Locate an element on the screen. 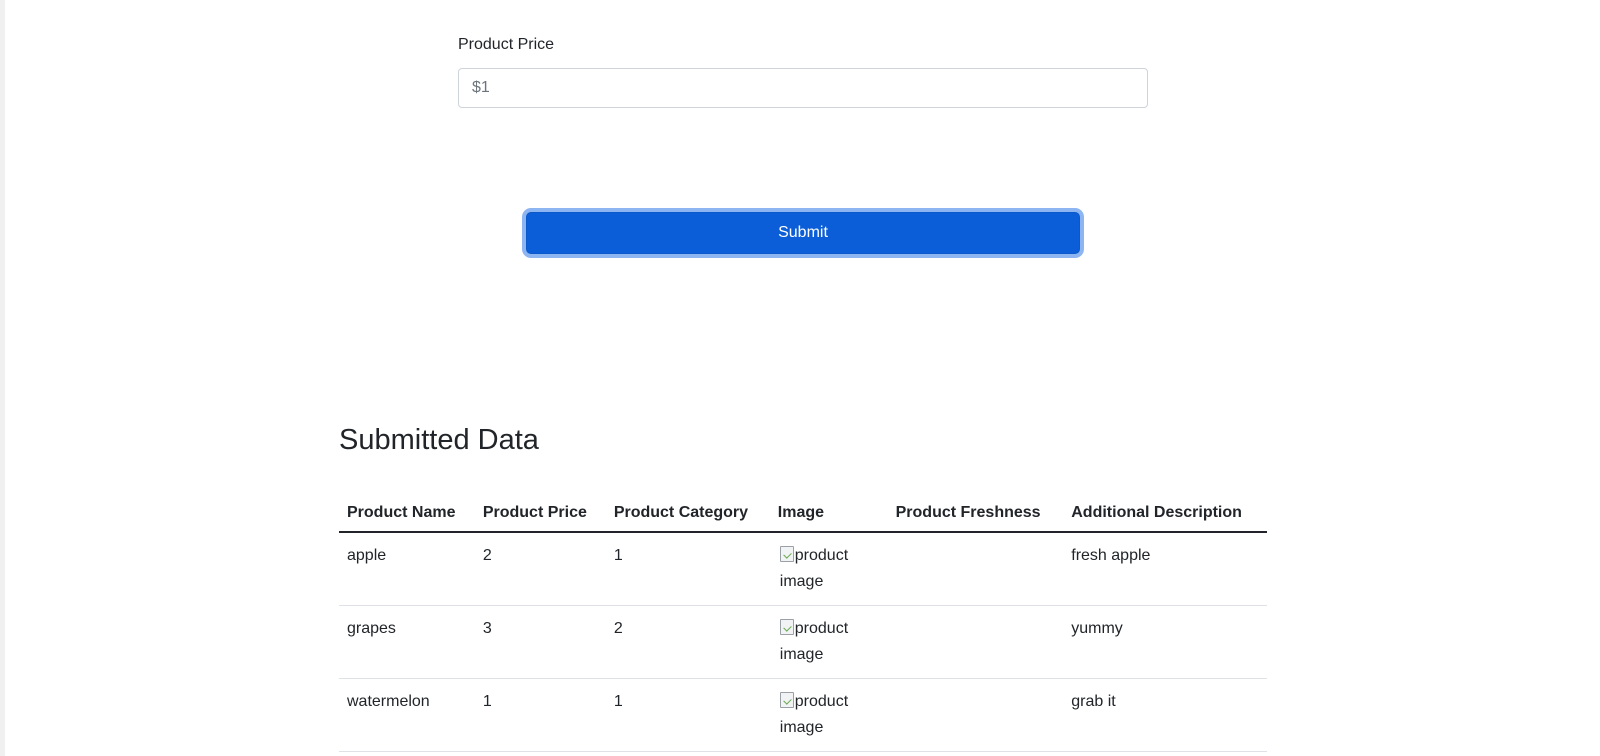 This screenshot has height=756, width=1600. column-header-product-name: Product Name is located at coordinates (407, 513).